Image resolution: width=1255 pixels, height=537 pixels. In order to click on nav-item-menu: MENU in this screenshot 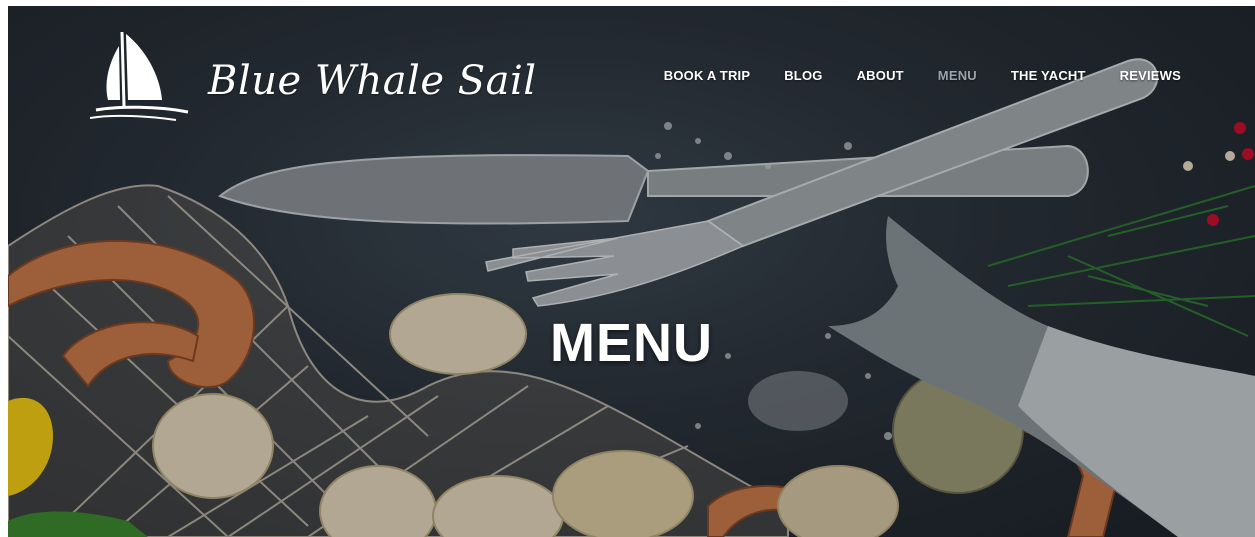, I will do `click(957, 75)`.